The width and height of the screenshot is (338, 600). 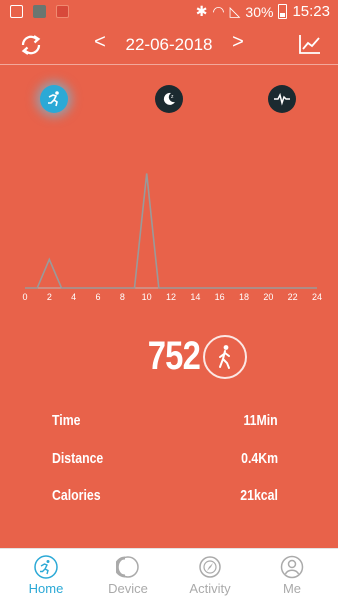 What do you see at coordinates (128, 588) in the screenshot?
I see `tab-label: Device` at bounding box center [128, 588].